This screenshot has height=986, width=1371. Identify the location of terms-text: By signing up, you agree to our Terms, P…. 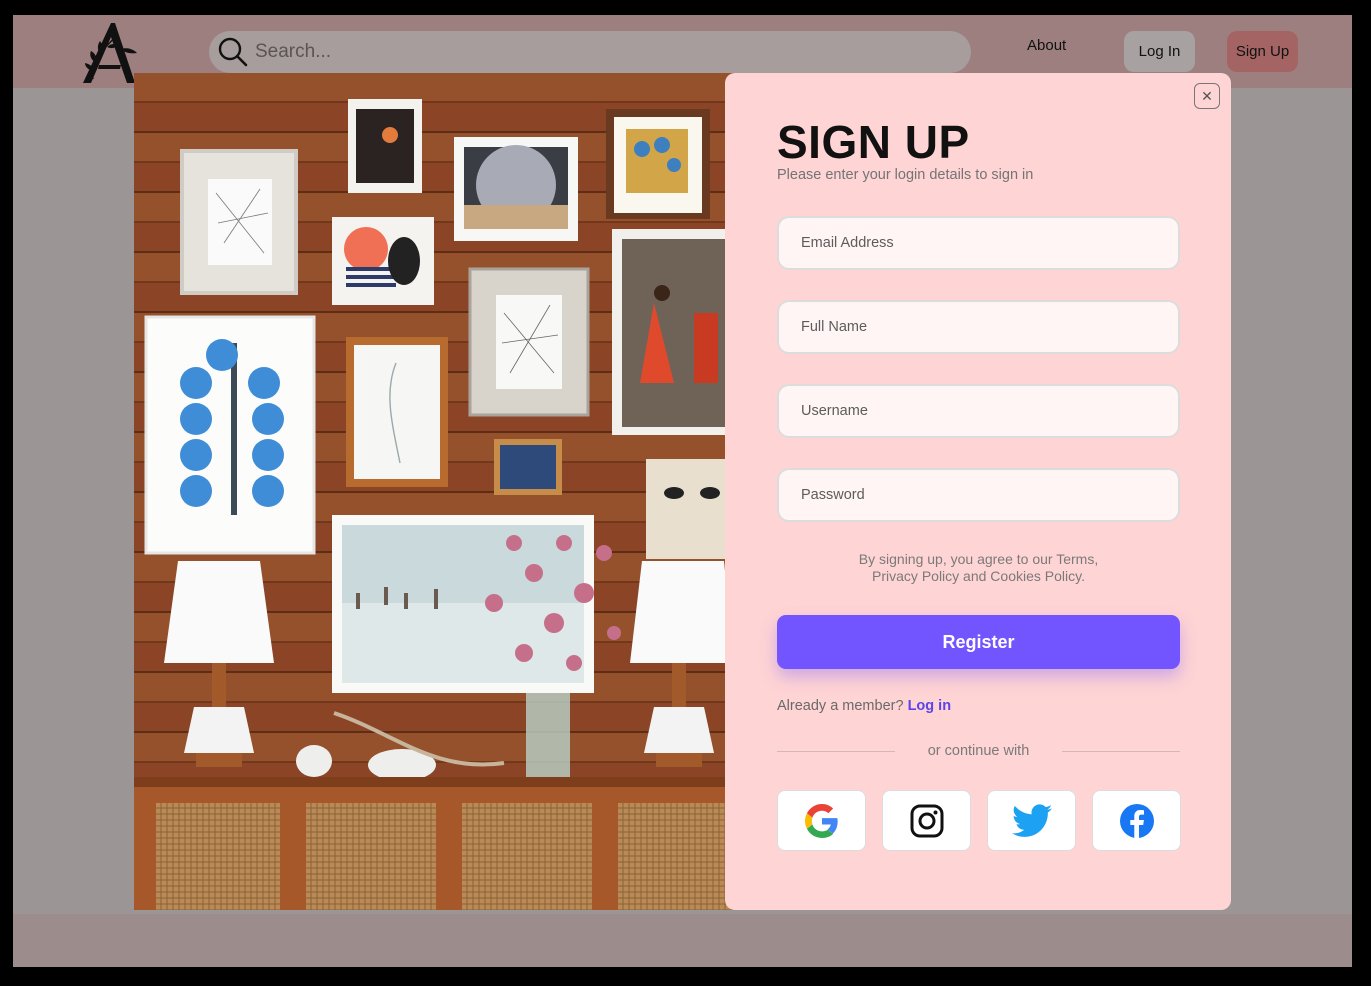
(978, 568).